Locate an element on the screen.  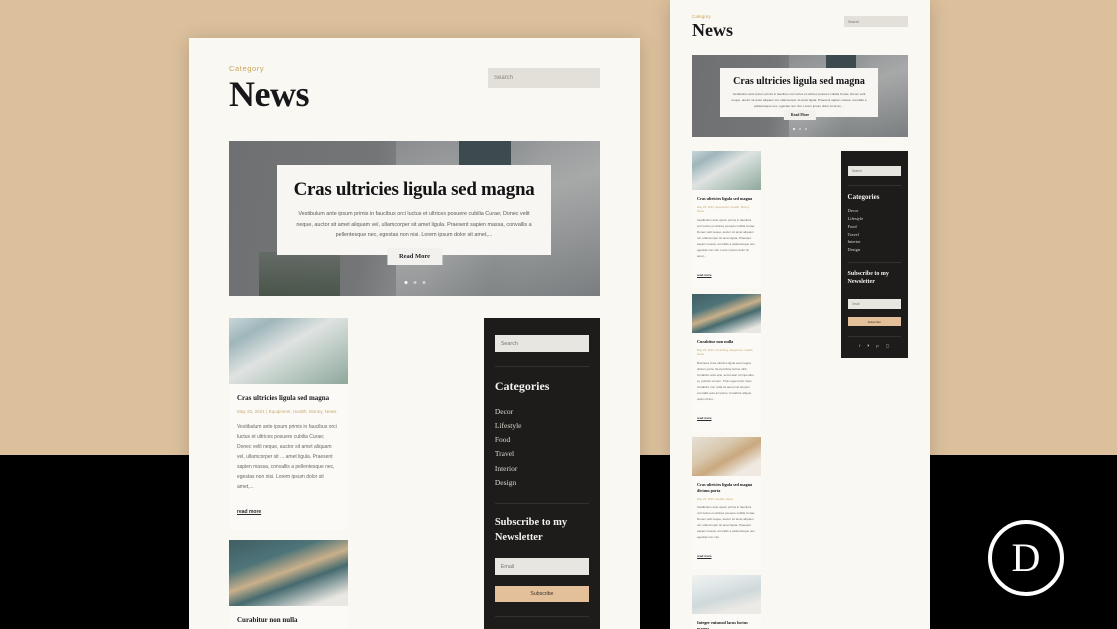
tablet-category-label: Category is located at coordinates (701, 16).